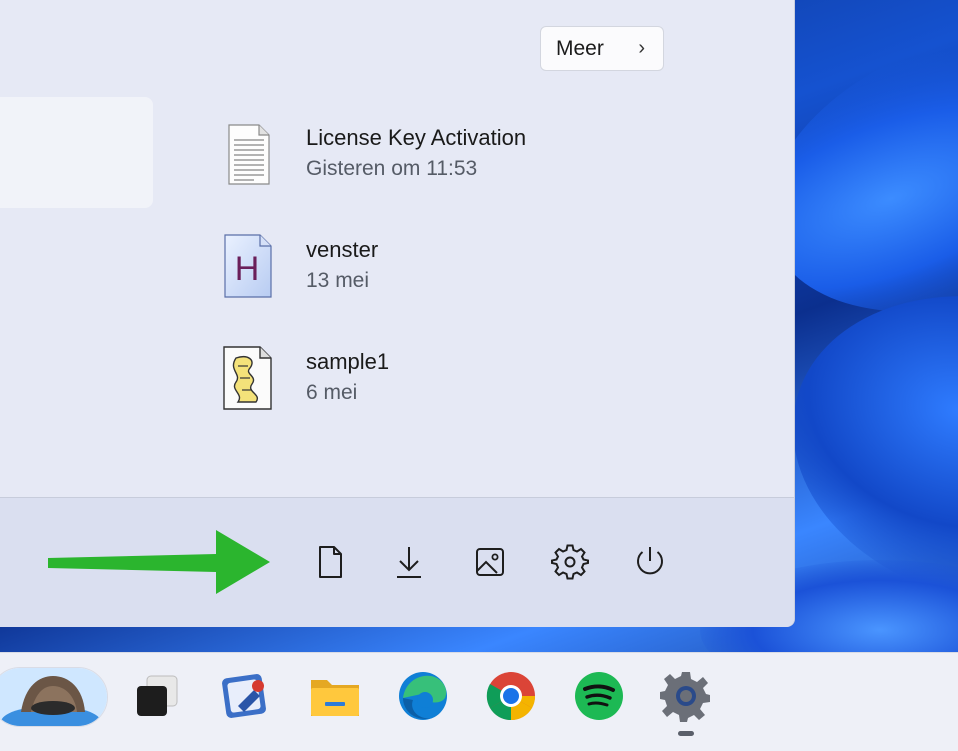 This screenshot has width=958, height=751. What do you see at coordinates (54, 697) in the screenshot?
I see `search-widget` at bounding box center [54, 697].